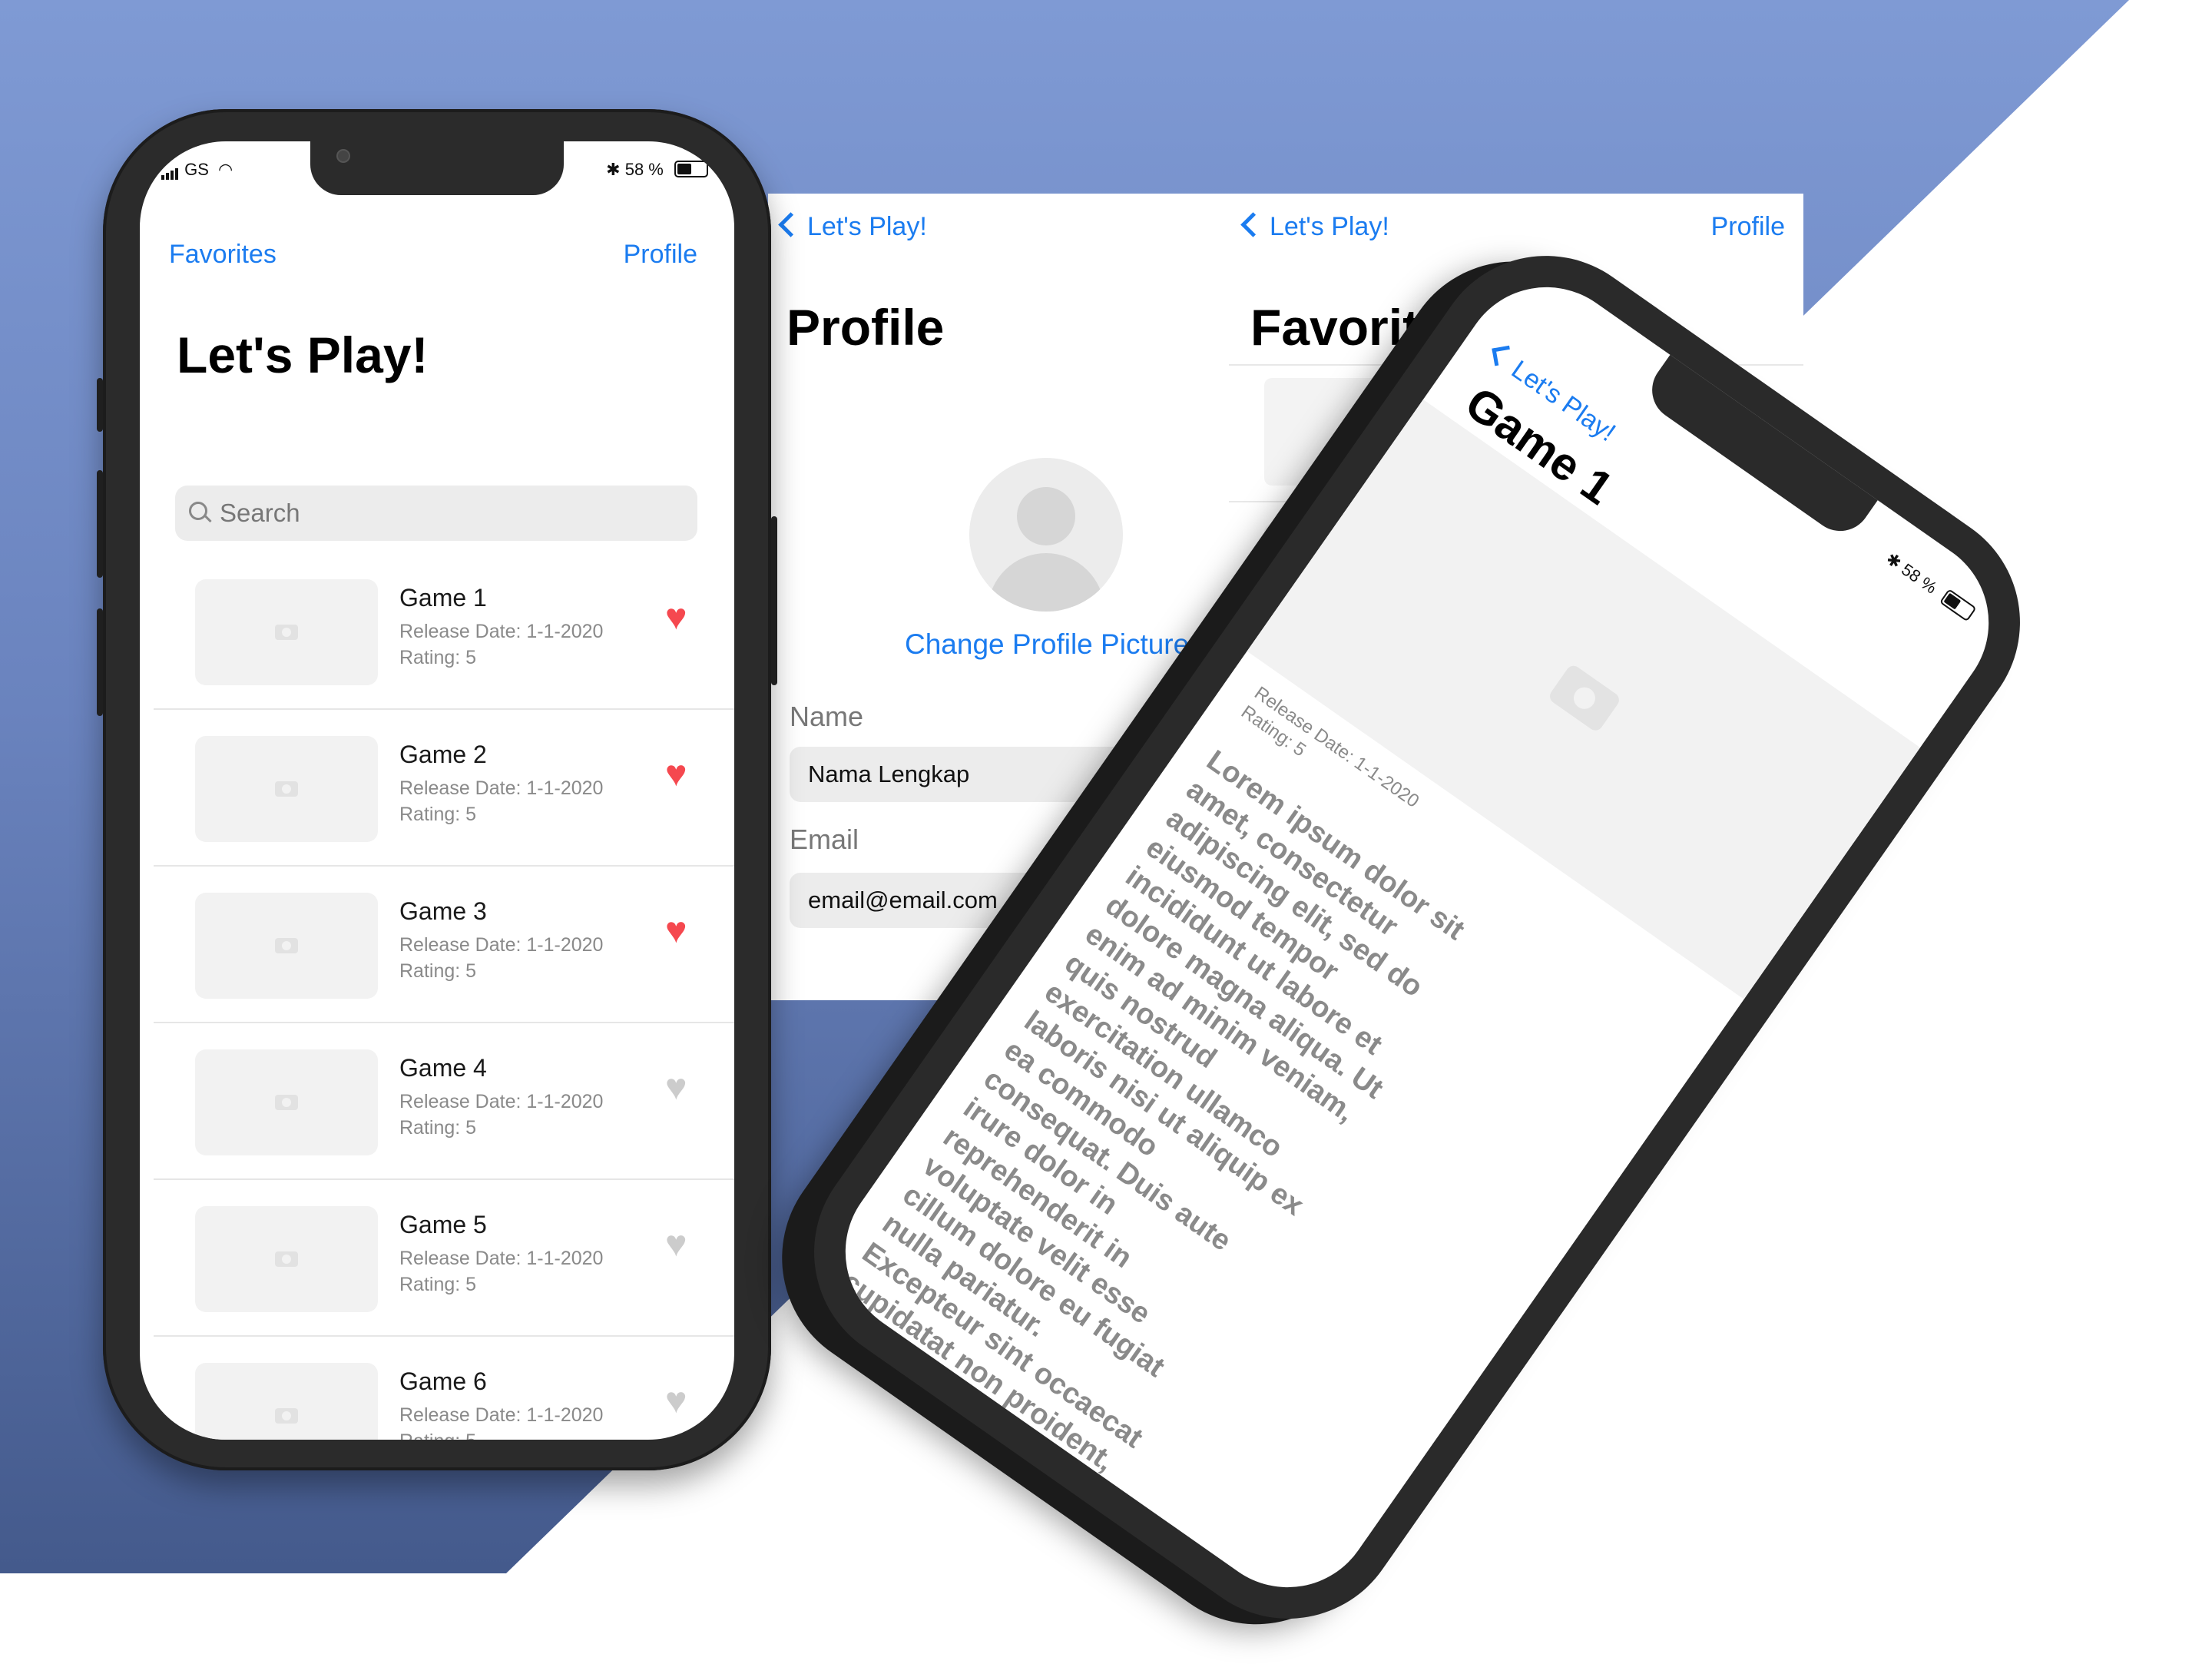 Image resolution: width=2212 pixels, height=1664 pixels. What do you see at coordinates (774, 600) in the screenshot?
I see `power-button` at bounding box center [774, 600].